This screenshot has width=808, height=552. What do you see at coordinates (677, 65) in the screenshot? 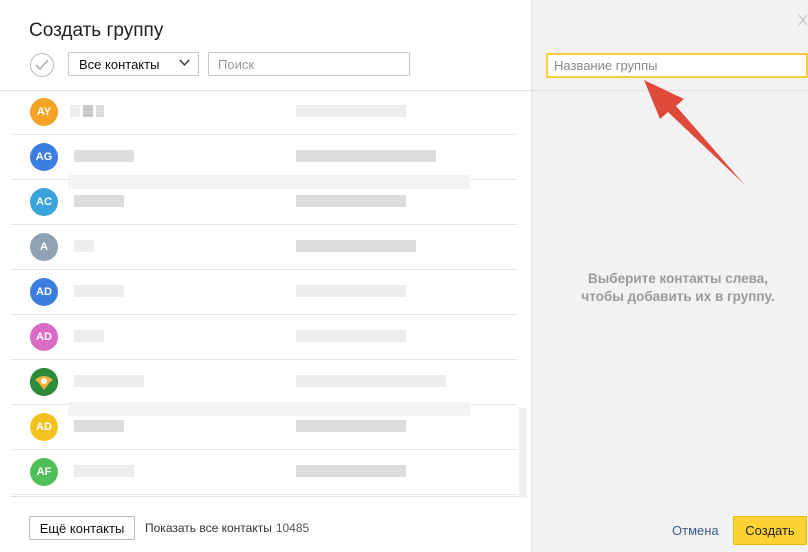
I see `group-name-input` at bounding box center [677, 65].